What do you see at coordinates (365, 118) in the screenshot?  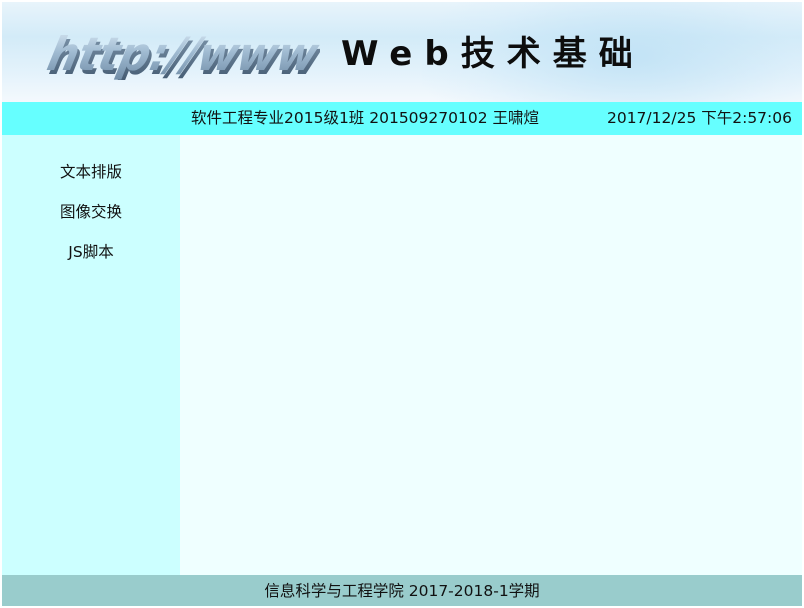 I see `student-info: 软件工程专业2015级1班 201509270102 王啸煊` at bounding box center [365, 118].